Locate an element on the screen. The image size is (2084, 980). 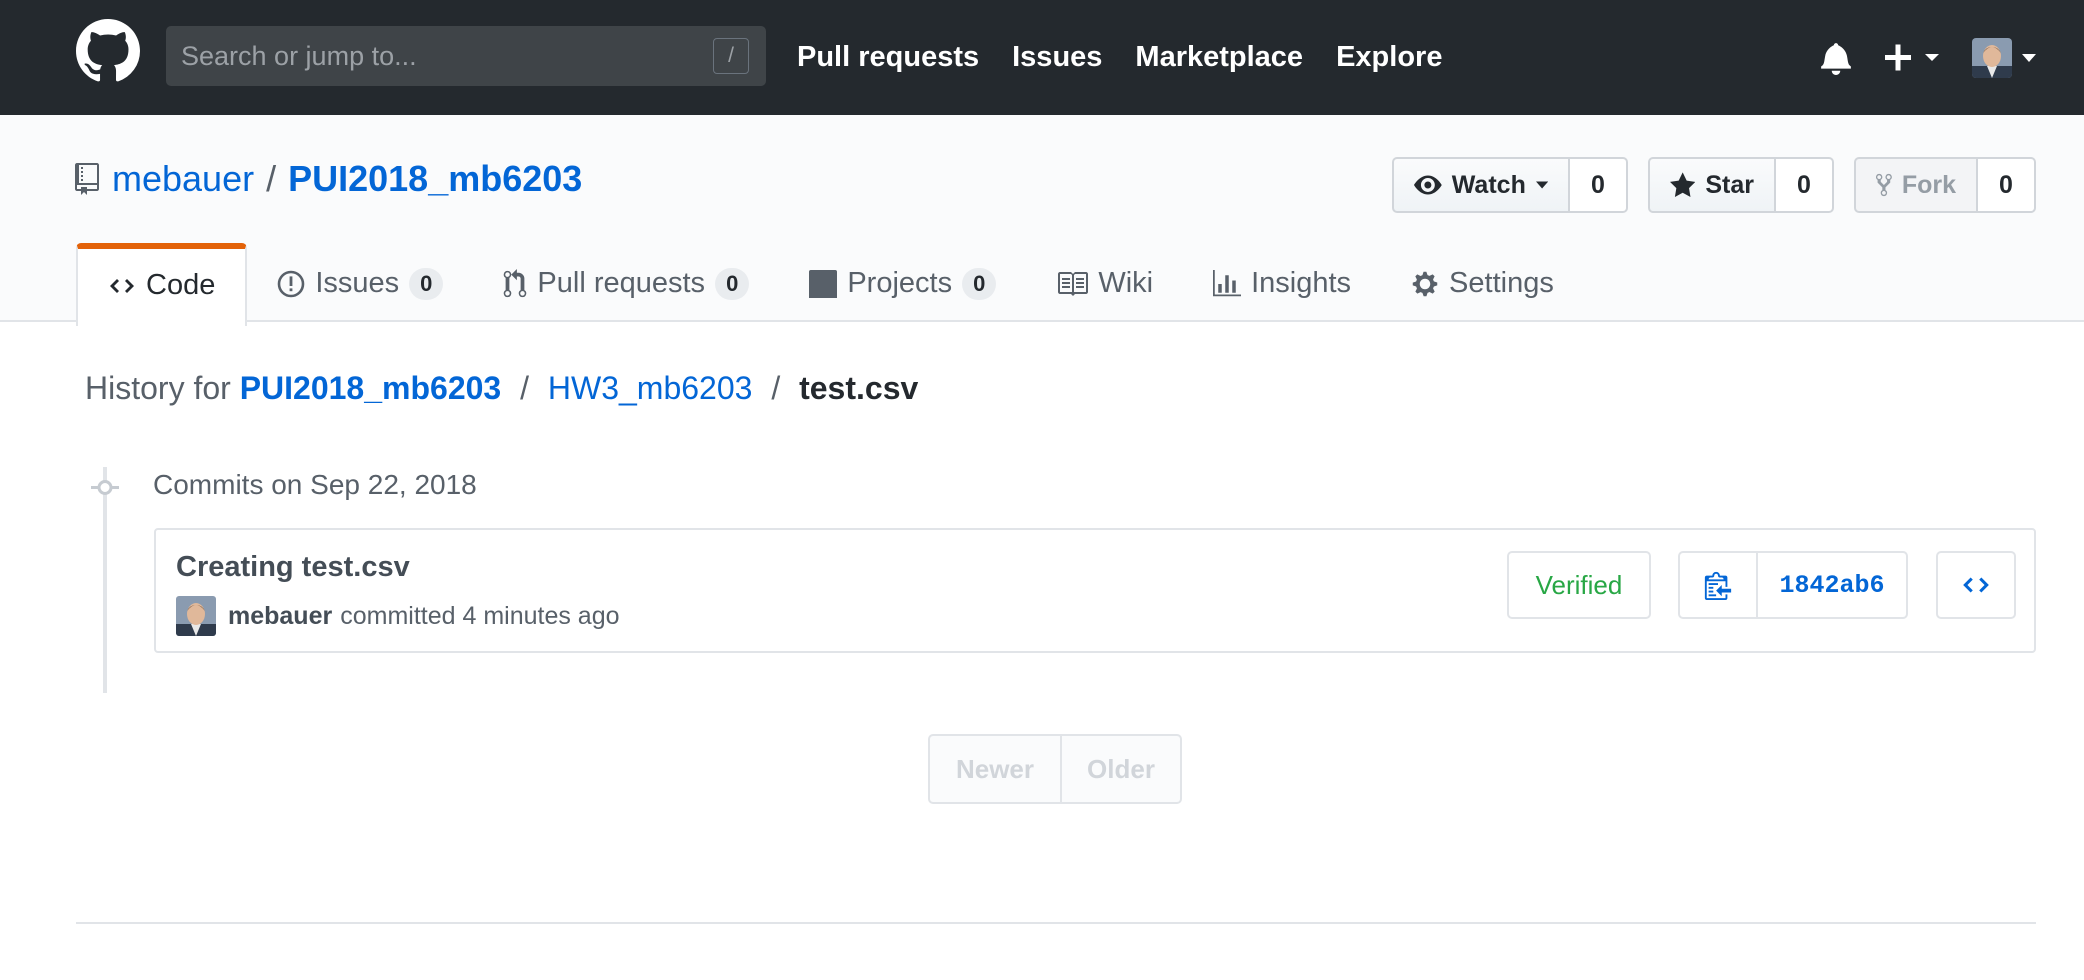
user-menu is located at coordinates (2004, 58).